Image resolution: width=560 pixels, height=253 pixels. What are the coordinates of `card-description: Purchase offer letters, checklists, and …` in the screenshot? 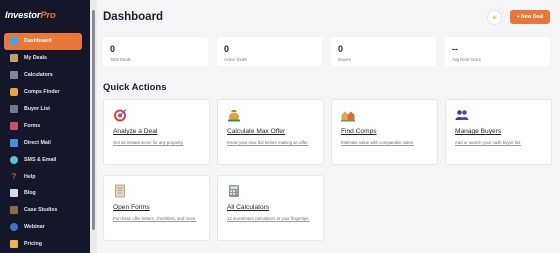 It's located at (155, 218).